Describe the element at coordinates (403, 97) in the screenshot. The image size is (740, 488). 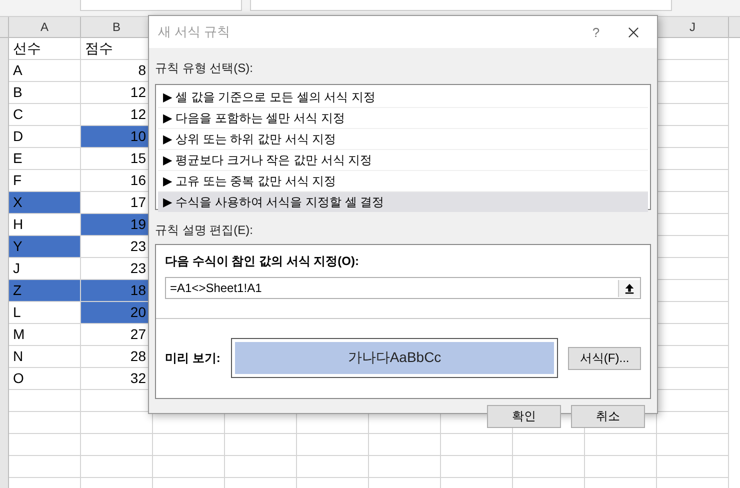
I see `list-item: ▶ 셀 값을 기준으로 모든 셀의 서식 지정` at that location.